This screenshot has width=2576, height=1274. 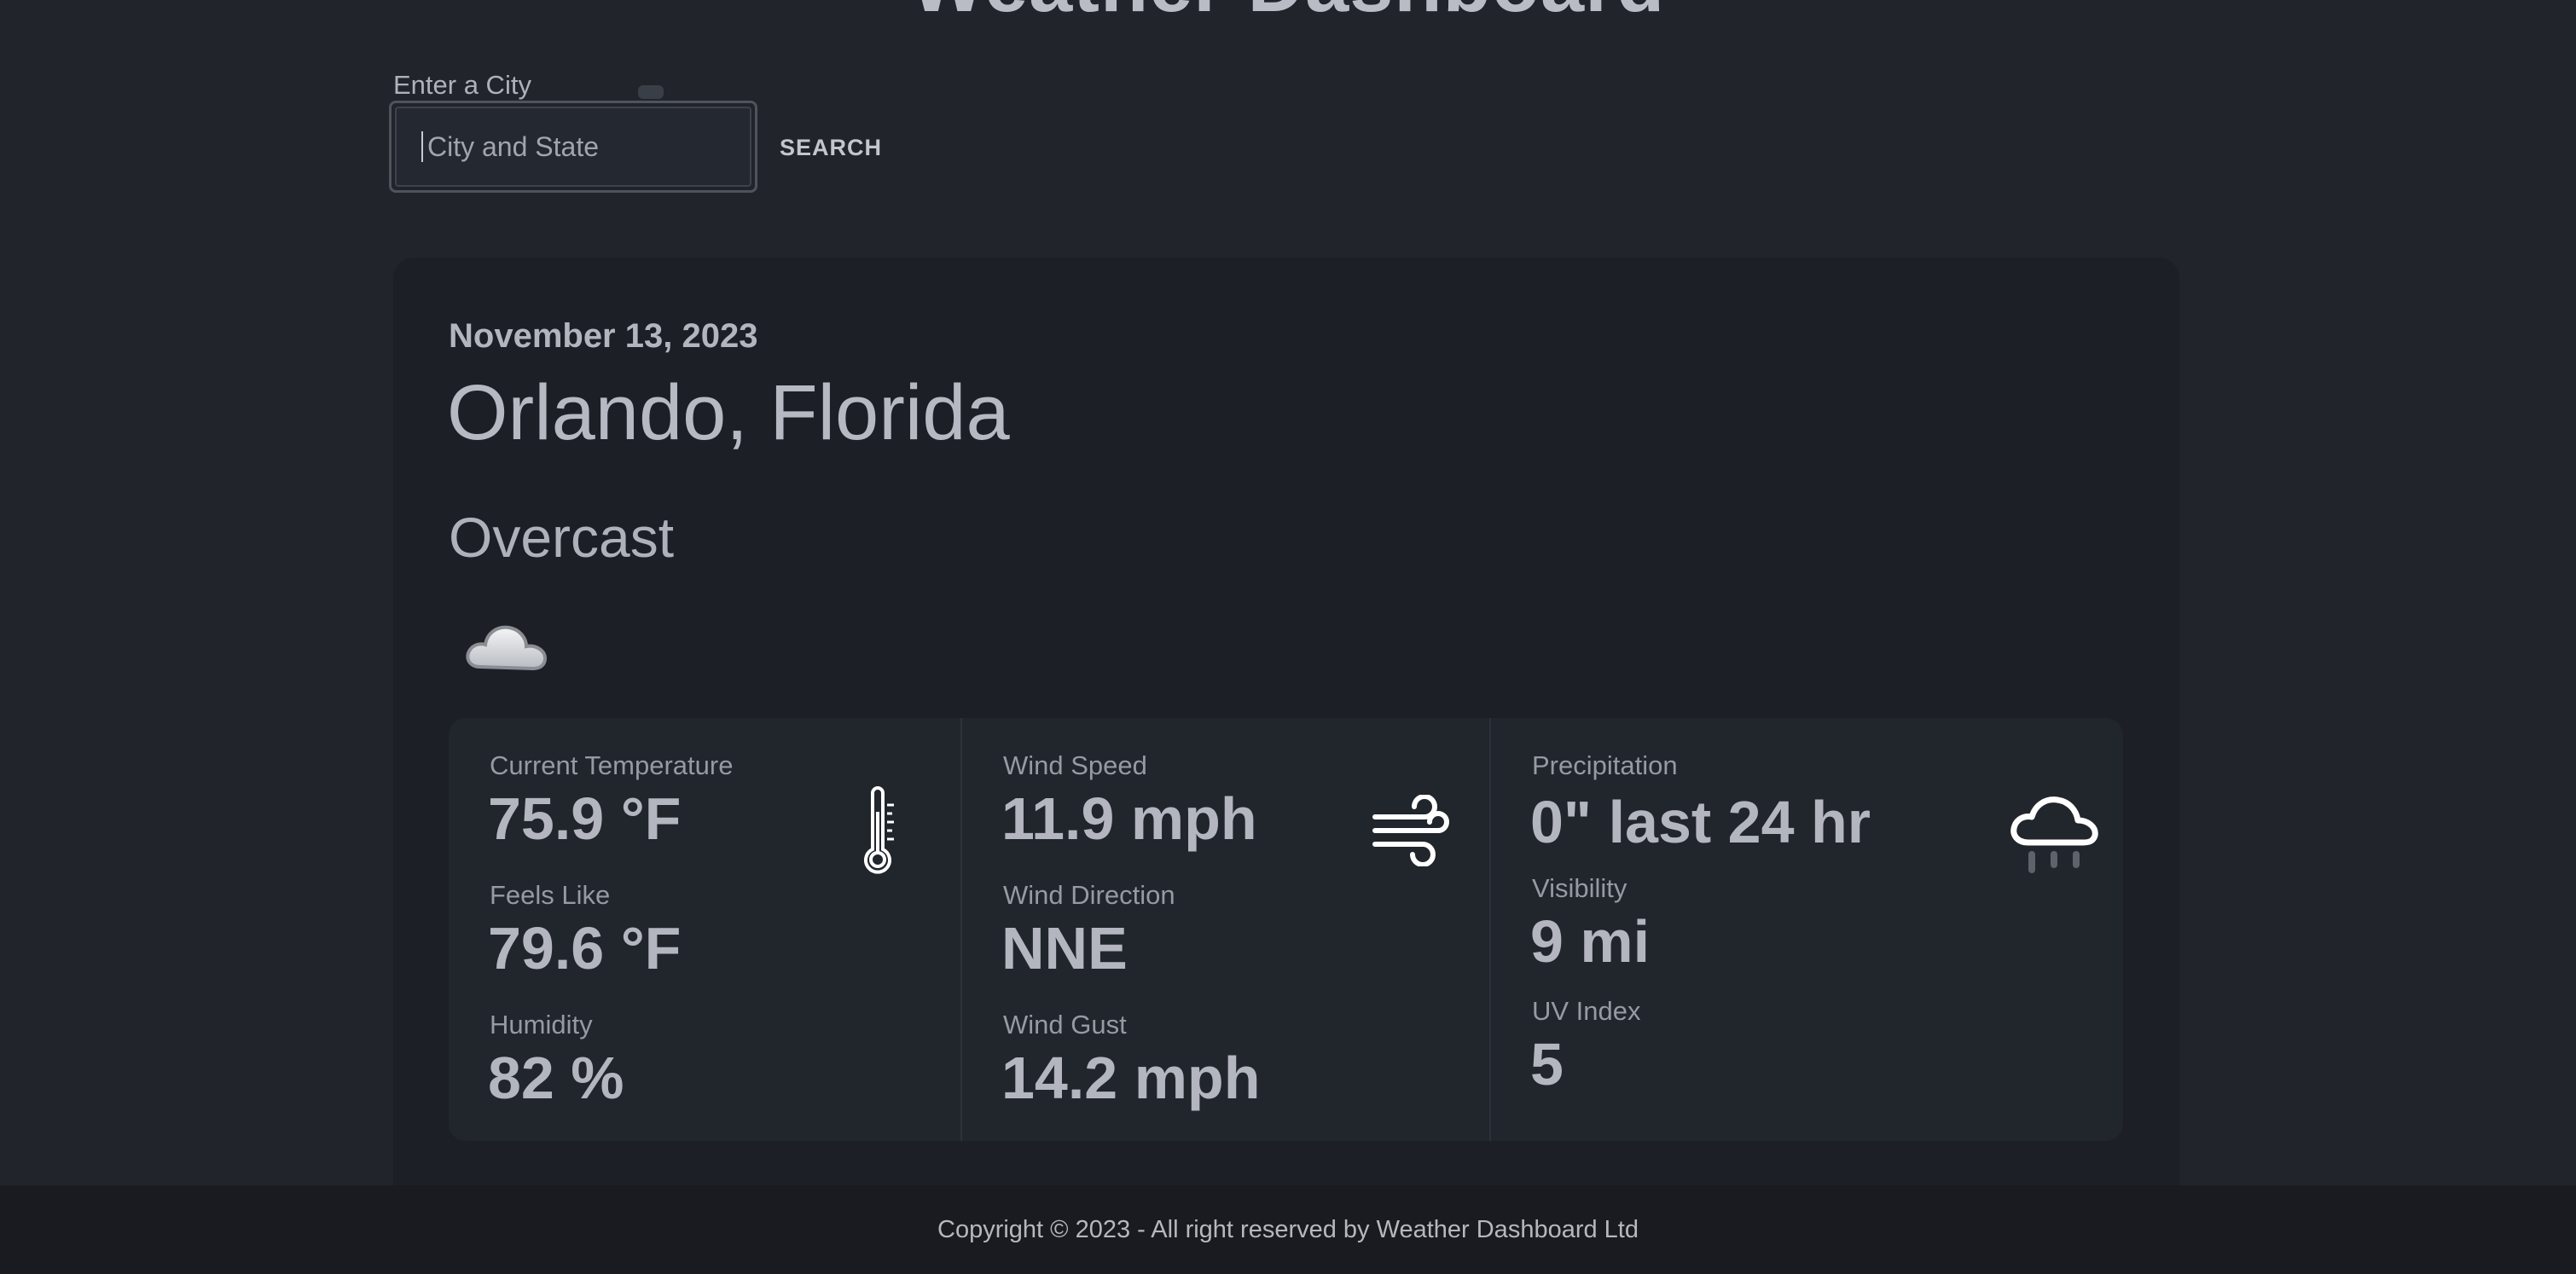 What do you see at coordinates (603, 336) in the screenshot?
I see `current-date: November 13, 2023` at bounding box center [603, 336].